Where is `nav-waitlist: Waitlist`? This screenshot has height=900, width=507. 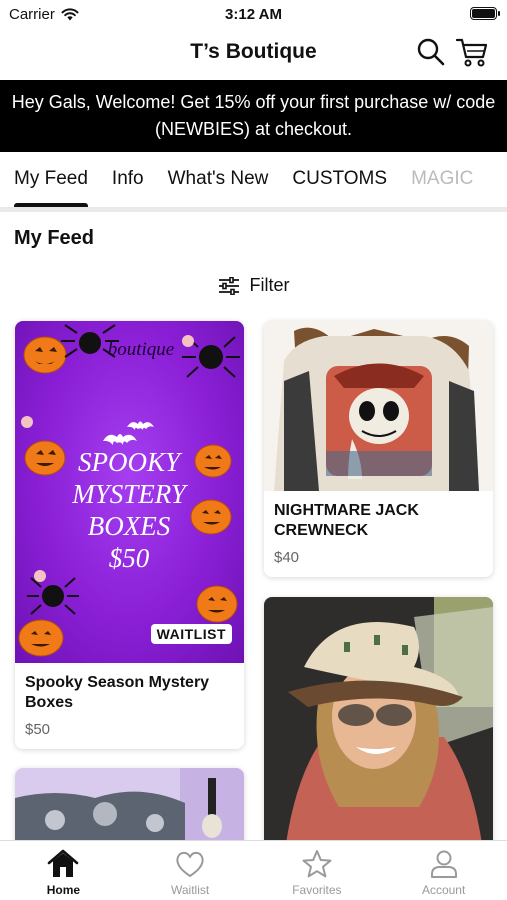 nav-waitlist: Waitlist is located at coordinates (190, 870).